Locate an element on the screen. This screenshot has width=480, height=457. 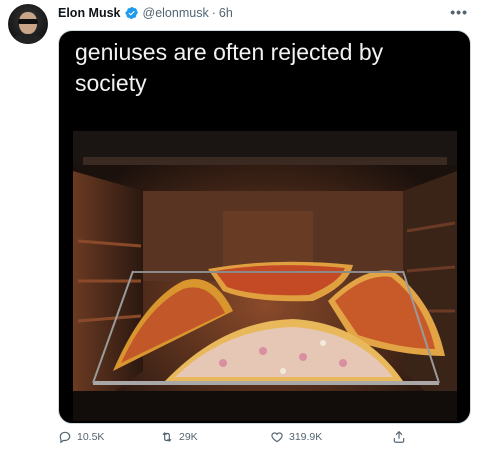
avatar-sunglasses is located at coordinates (28, 21).